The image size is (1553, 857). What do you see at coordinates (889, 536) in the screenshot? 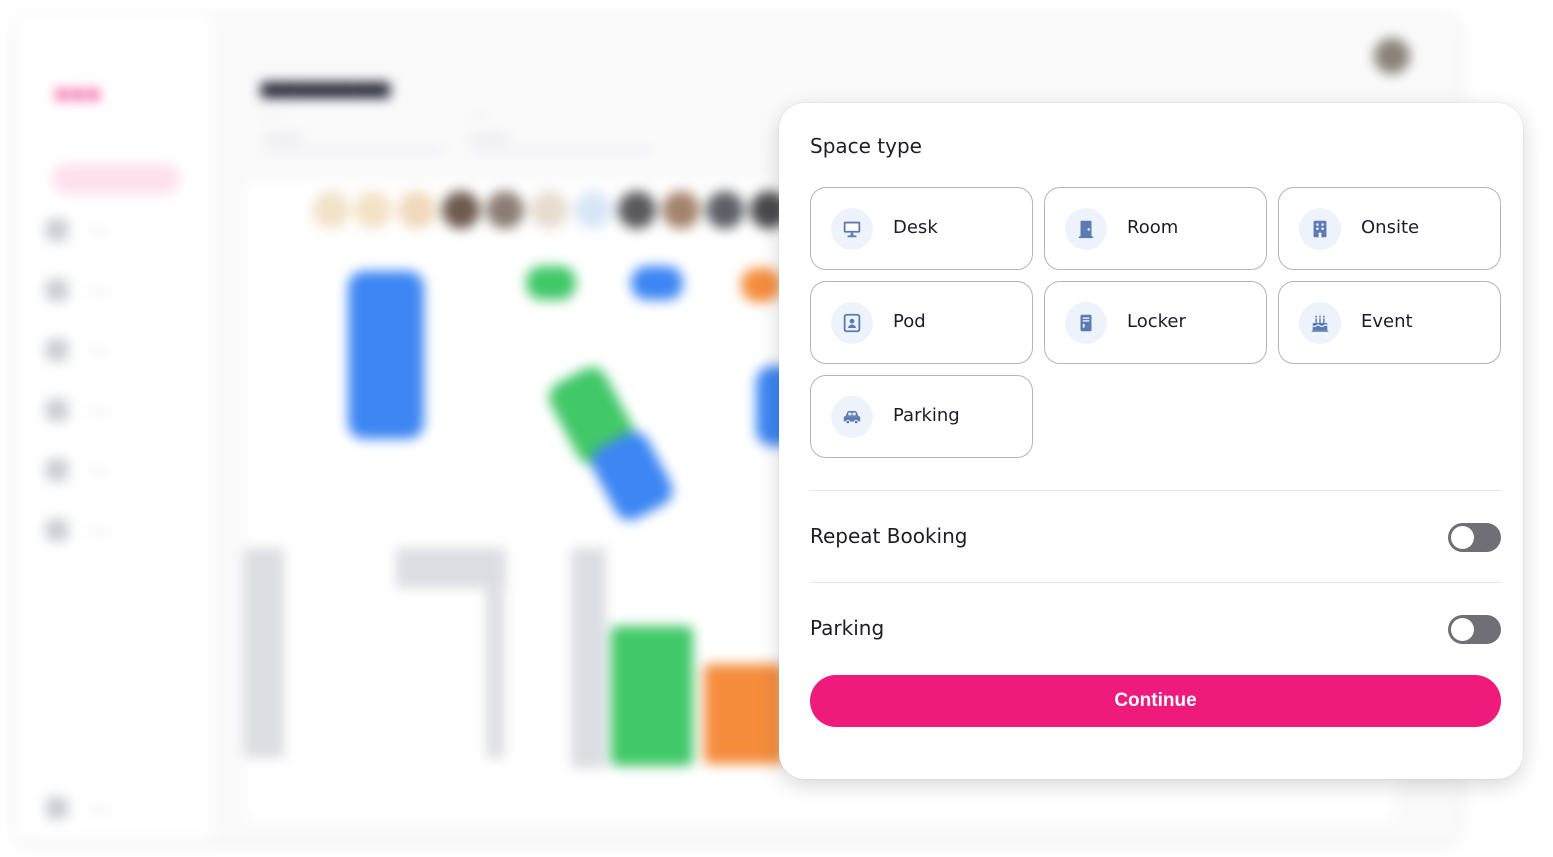
I see `repeat-booking-label: Repeat Booking` at bounding box center [889, 536].